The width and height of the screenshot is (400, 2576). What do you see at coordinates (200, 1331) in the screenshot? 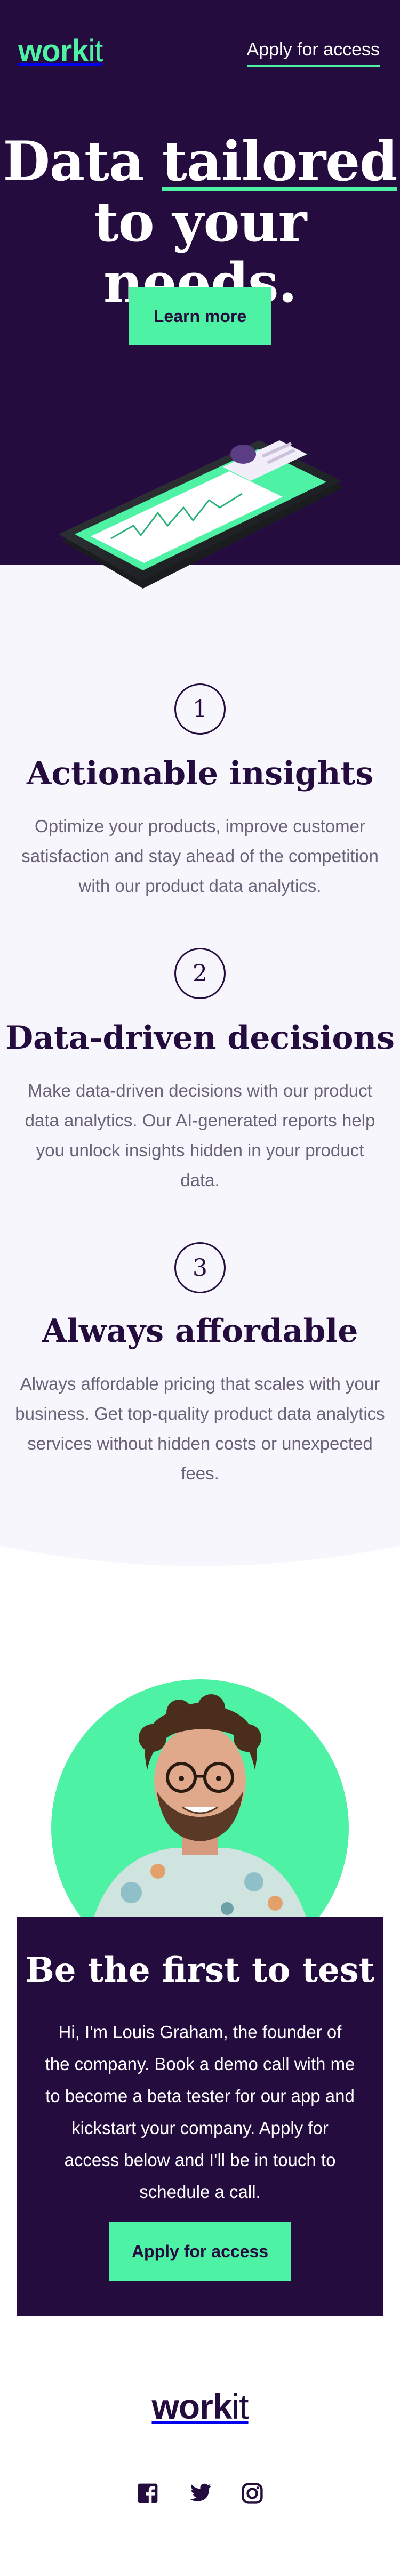
I see `feature-title-3: Always affordable` at bounding box center [200, 1331].